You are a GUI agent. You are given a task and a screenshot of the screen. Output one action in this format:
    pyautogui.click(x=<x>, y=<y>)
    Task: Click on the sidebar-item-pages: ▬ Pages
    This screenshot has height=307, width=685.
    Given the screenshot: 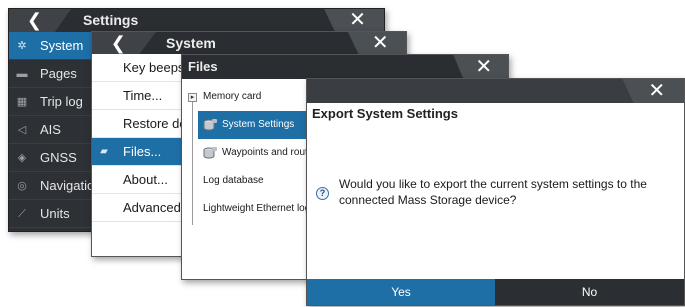 What is the action you would take?
    pyautogui.click(x=52, y=74)
    